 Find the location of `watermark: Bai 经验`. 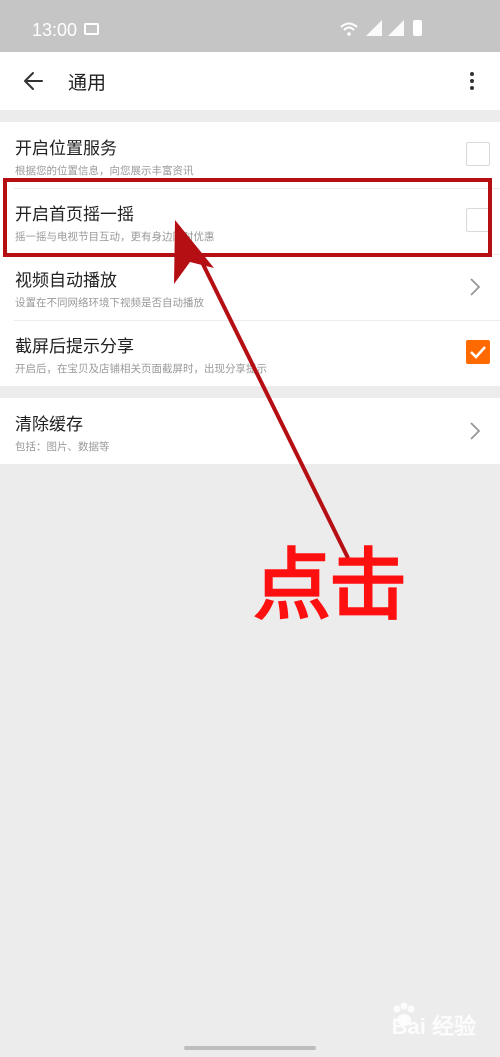

watermark: Bai 经验 is located at coordinates (433, 1026).